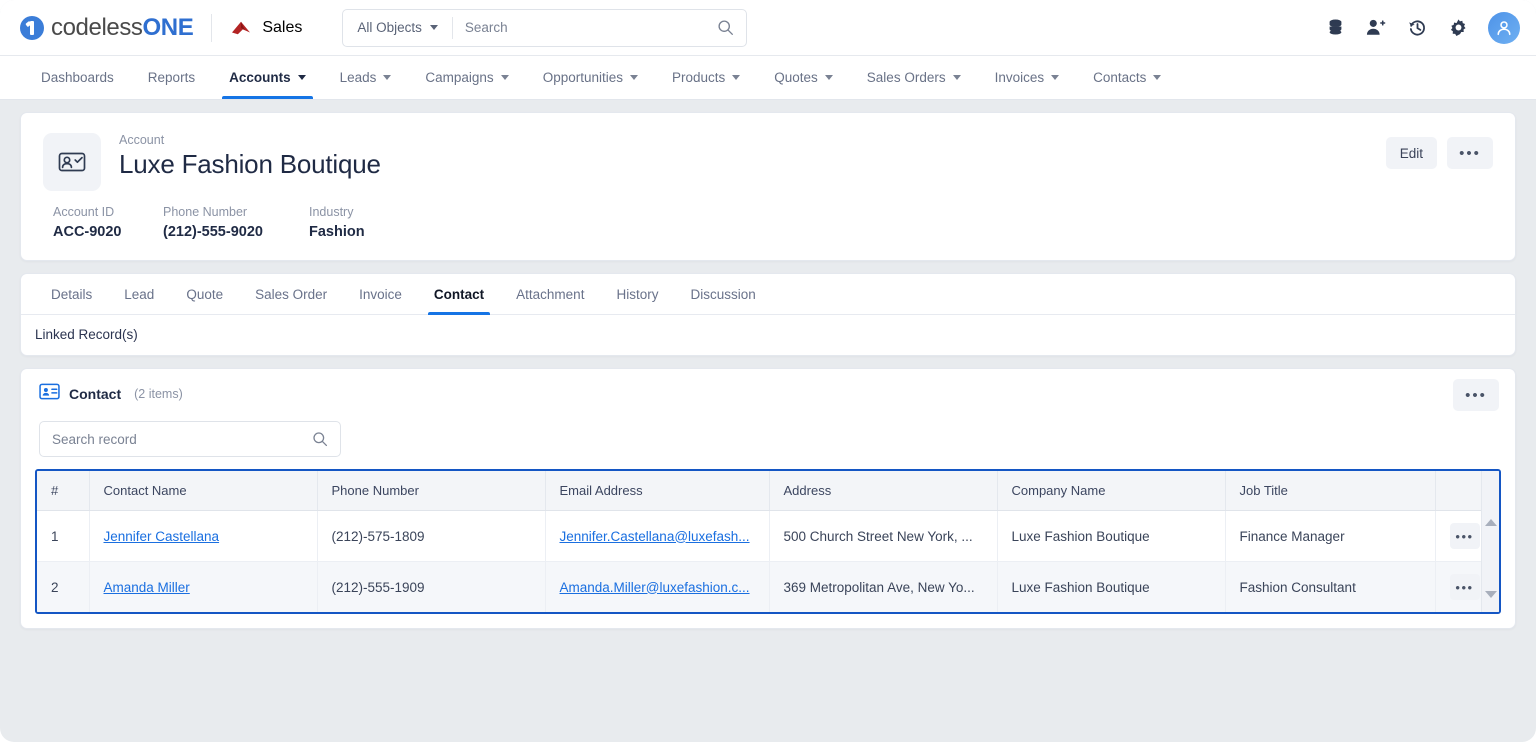 This screenshot has width=1536, height=742. I want to click on nav-item-campaigns: Campaigns, so click(466, 77).